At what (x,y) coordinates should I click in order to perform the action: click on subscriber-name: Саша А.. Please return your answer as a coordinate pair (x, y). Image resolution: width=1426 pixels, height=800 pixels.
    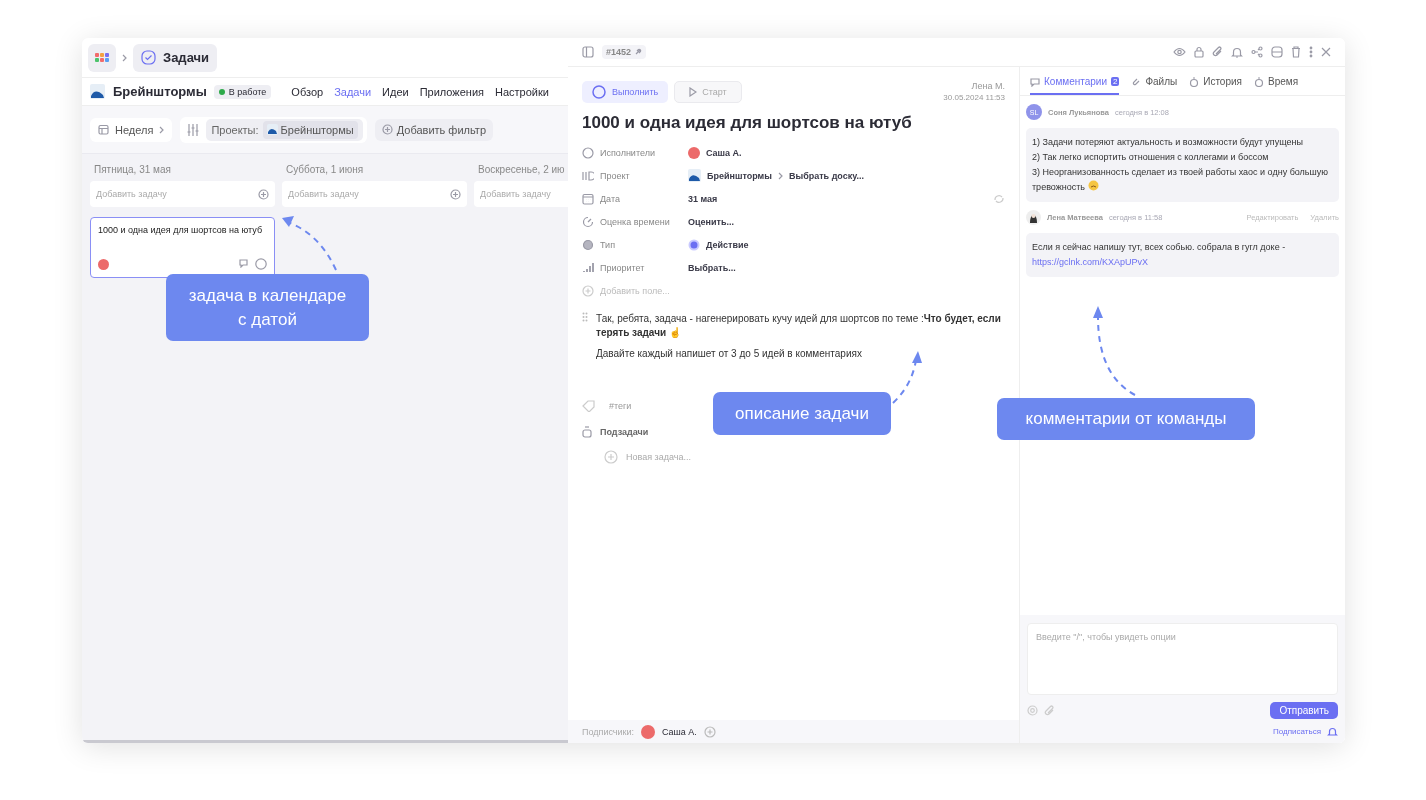
    Looking at the image, I should click on (679, 731).